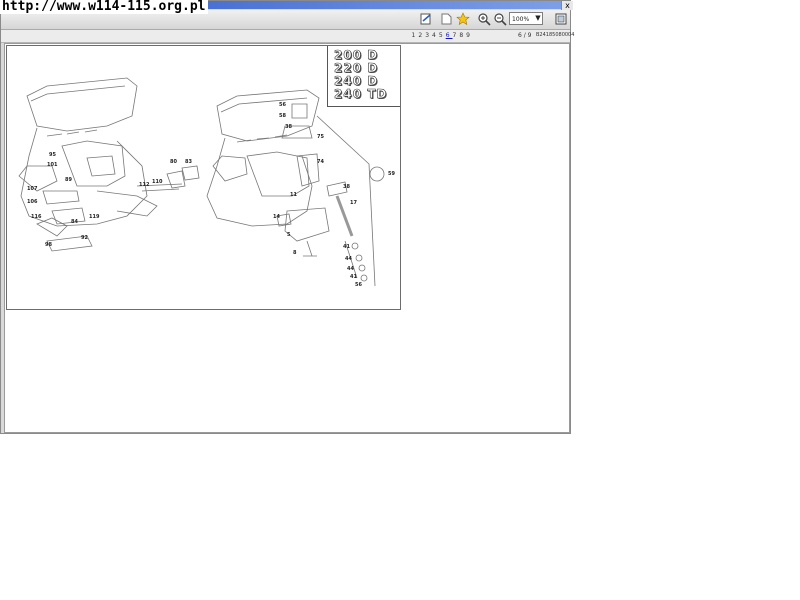  Describe the element at coordinates (561, 19) in the screenshot. I see `fit-page-icon` at that location.